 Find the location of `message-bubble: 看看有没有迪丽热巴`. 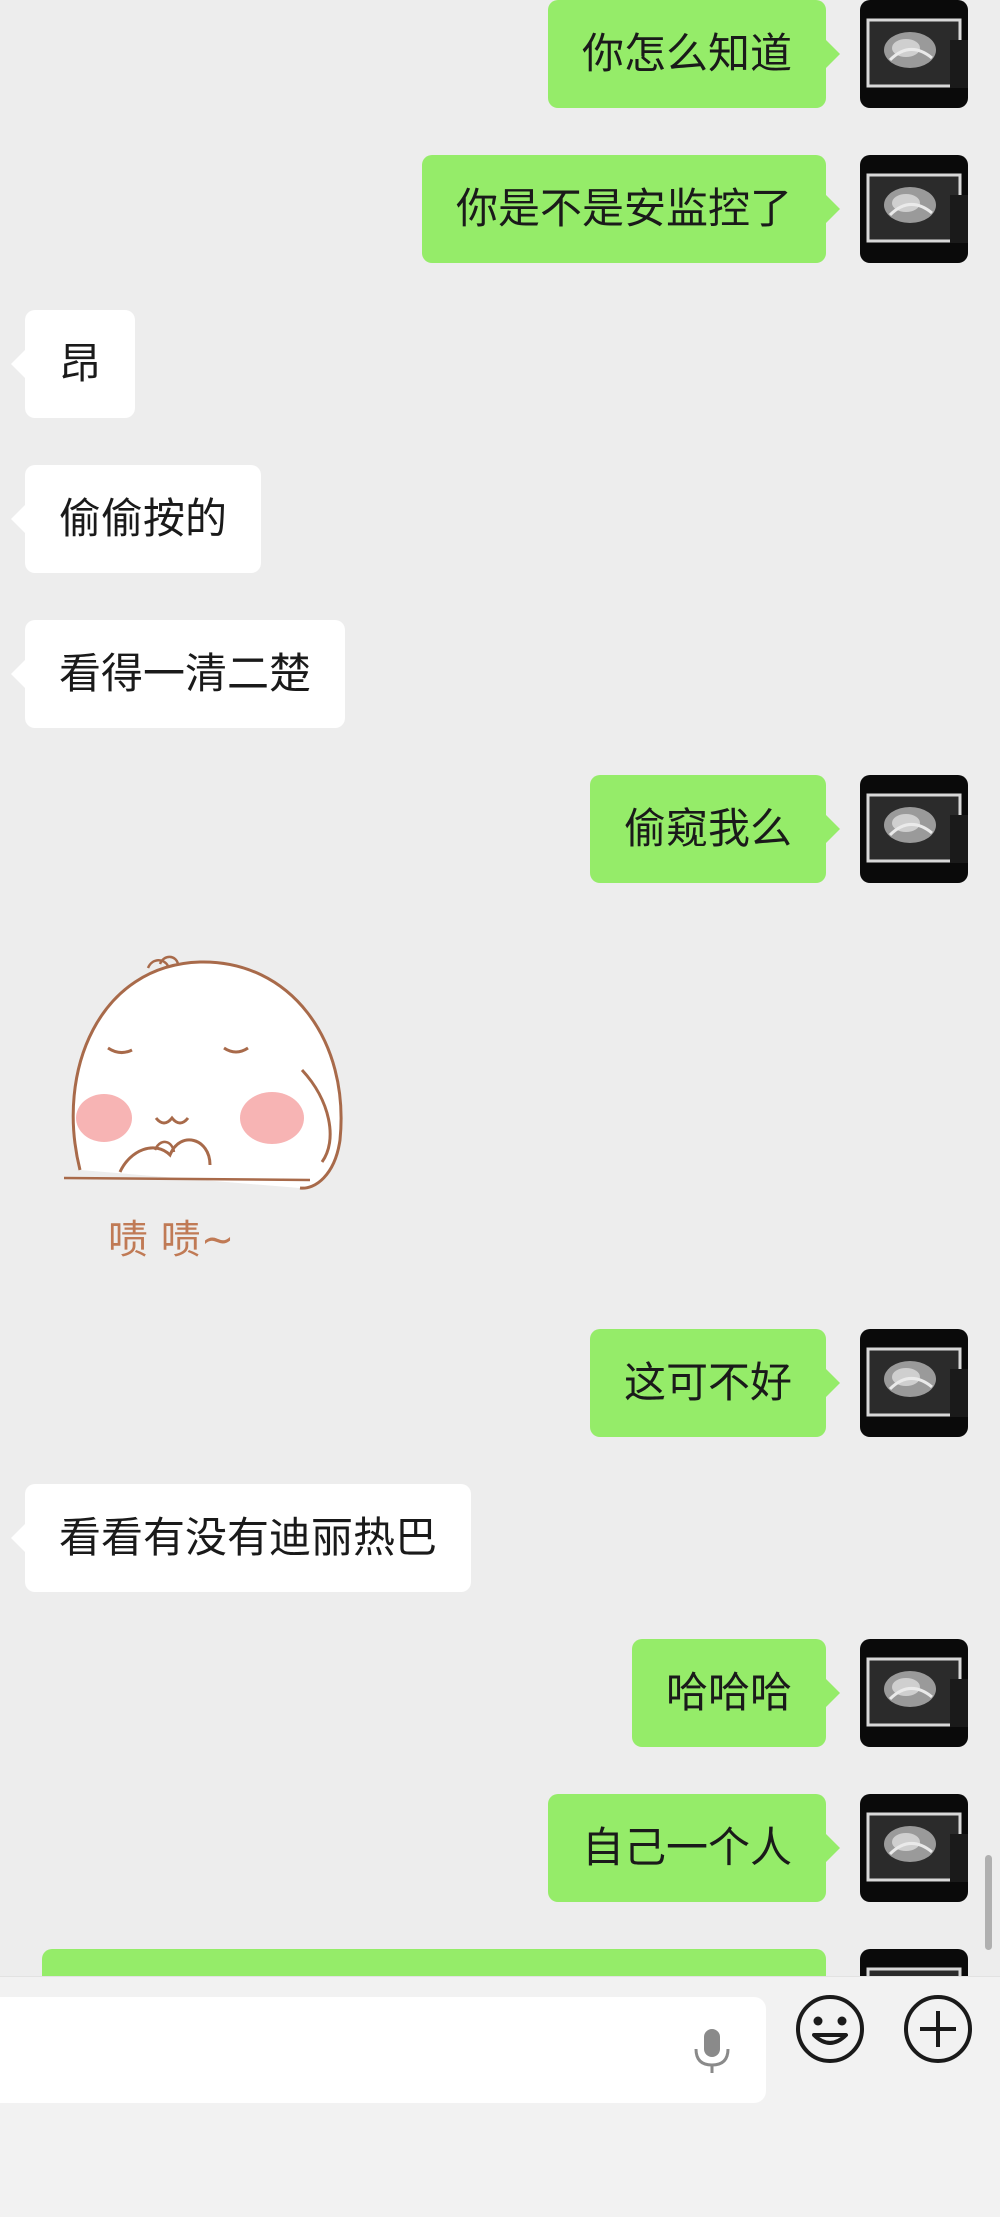

message-bubble: 看看有没有迪丽热巴 is located at coordinates (241, 1538).